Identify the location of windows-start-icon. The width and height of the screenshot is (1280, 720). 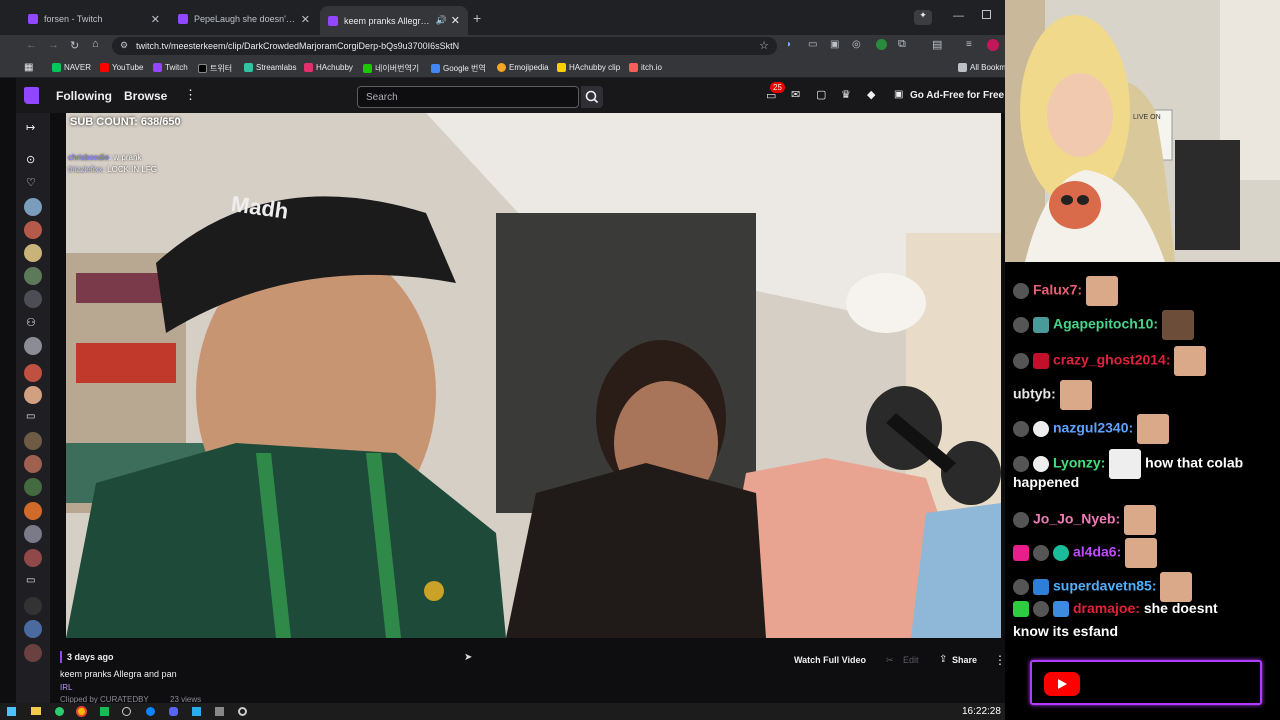
(11, 711).